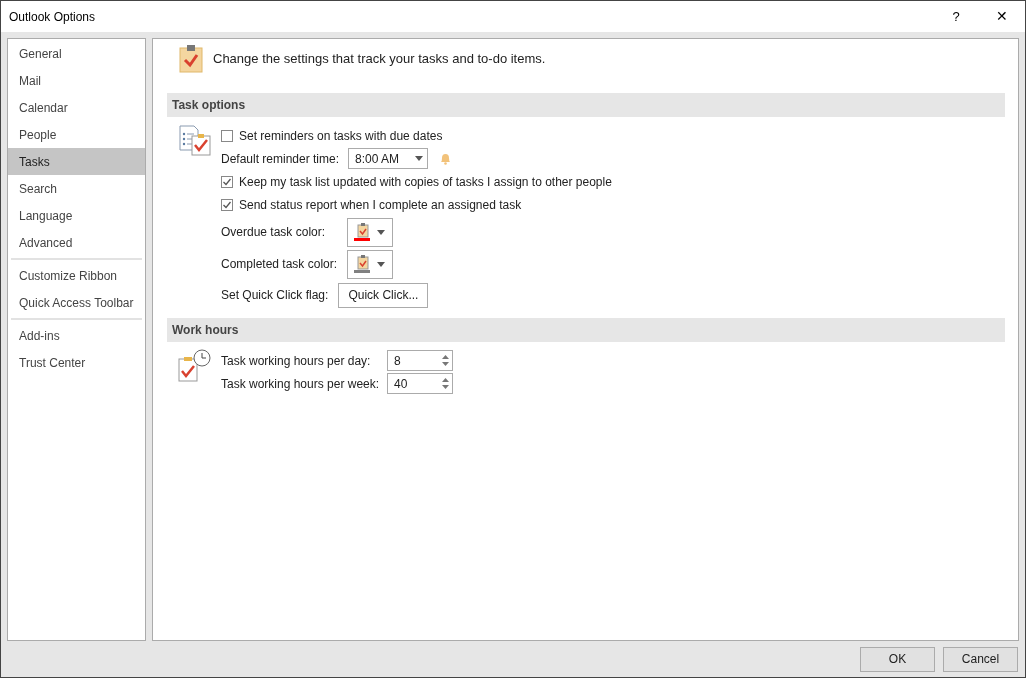 The image size is (1026, 678). Describe the element at coordinates (956, 16) in the screenshot. I see `help-button: ?` at that location.